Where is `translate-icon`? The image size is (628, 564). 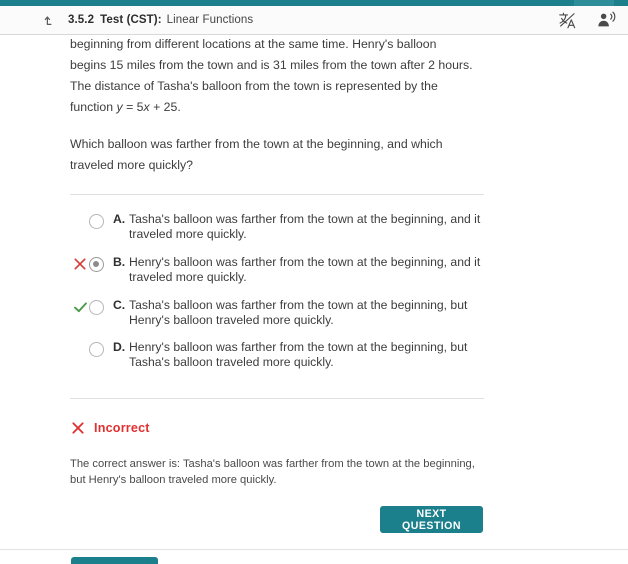
translate-icon is located at coordinates (567, 20).